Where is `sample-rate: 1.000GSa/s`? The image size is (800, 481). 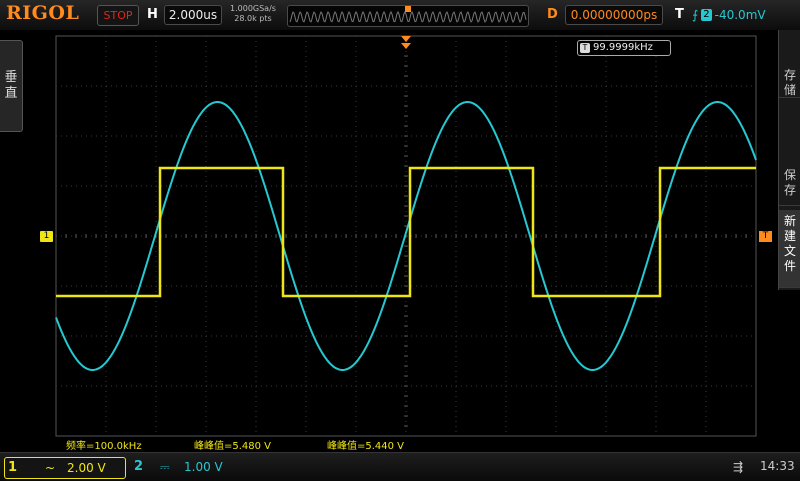 sample-rate: 1.000GSa/s is located at coordinates (253, 8).